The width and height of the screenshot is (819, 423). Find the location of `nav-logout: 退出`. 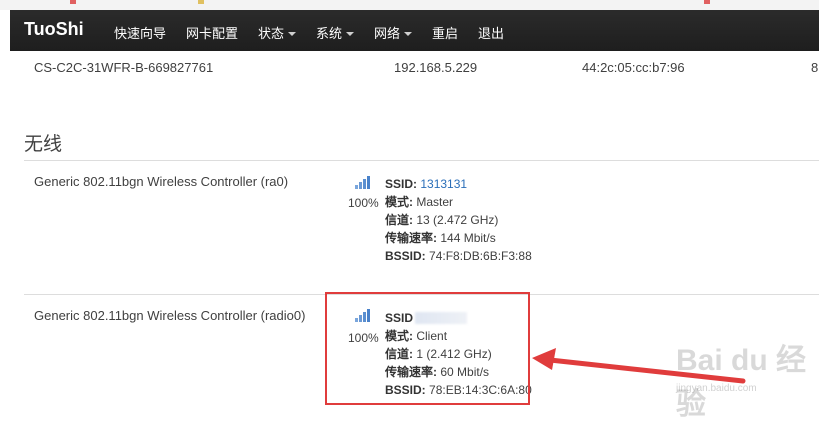

nav-logout: 退出 is located at coordinates (491, 32).